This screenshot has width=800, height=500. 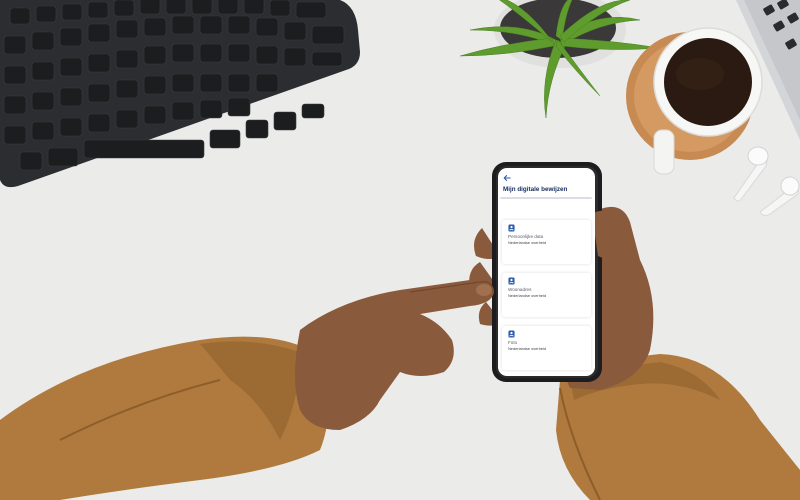 I want to click on page-title: Mijn digitale bewijzen, so click(x=535, y=189).